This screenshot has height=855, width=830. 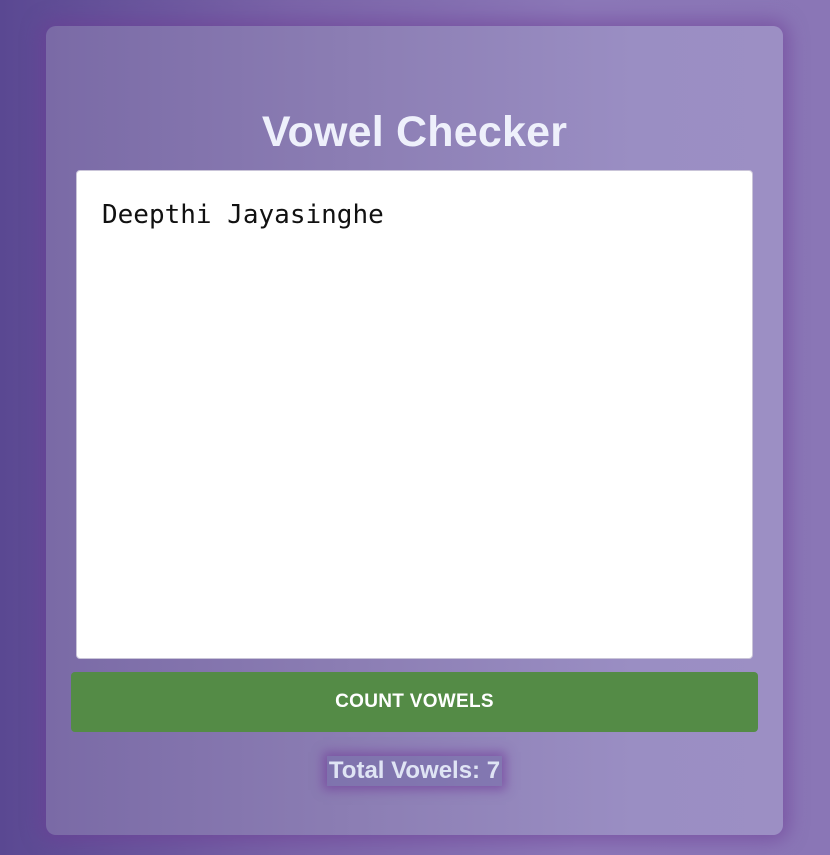 I want to click on total-vowels-result: Total Vowels: 7, so click(x=414, y=771).